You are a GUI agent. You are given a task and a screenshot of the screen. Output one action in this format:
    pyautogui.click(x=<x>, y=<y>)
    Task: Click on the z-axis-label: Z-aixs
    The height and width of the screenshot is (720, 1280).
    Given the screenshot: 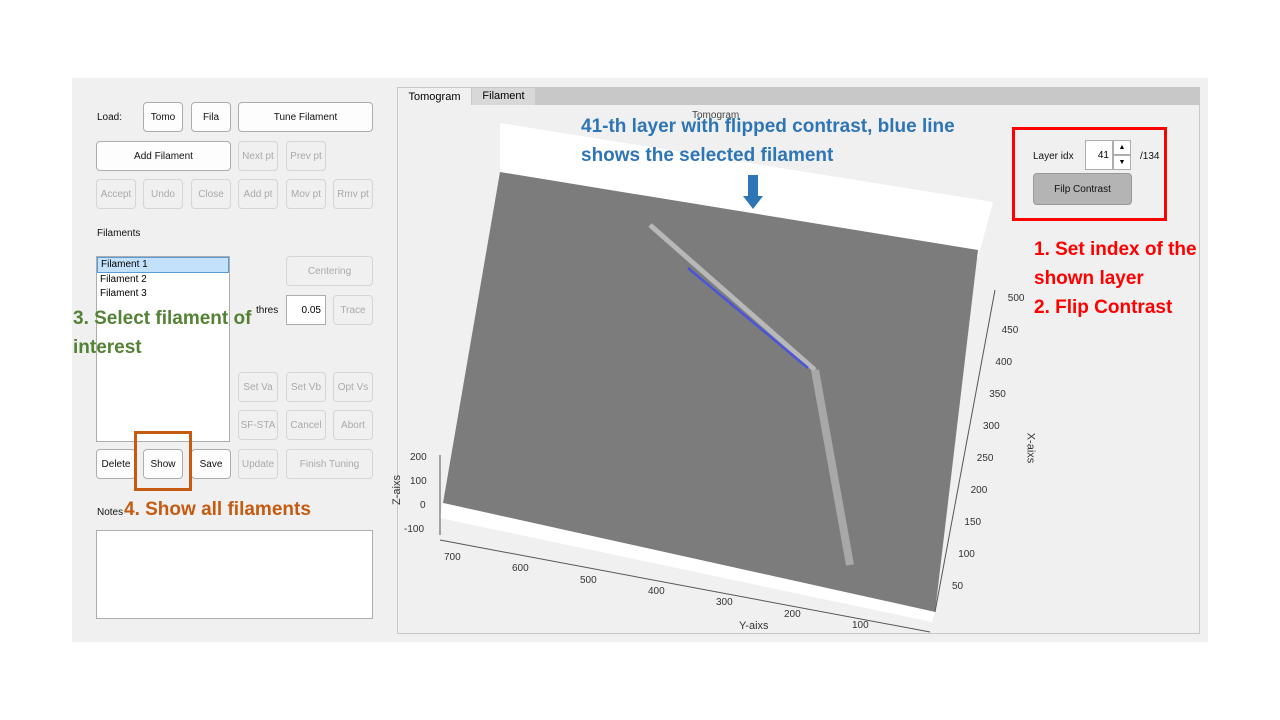 What is the action you would take?
    pyautogui.click(x=396, y=490)
    